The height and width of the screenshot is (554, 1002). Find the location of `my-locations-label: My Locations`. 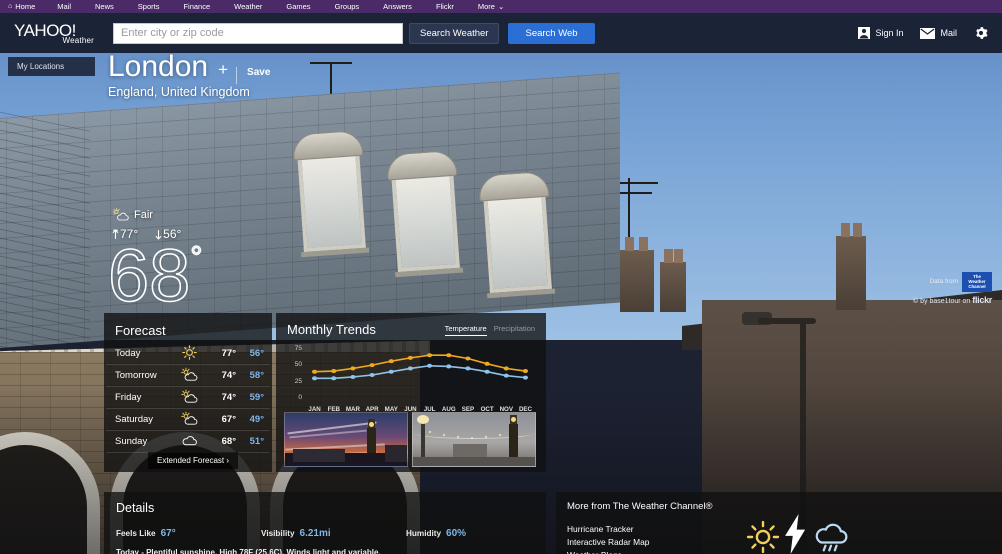

my-locations-label: My Locations is located at coordinates (41, 66).